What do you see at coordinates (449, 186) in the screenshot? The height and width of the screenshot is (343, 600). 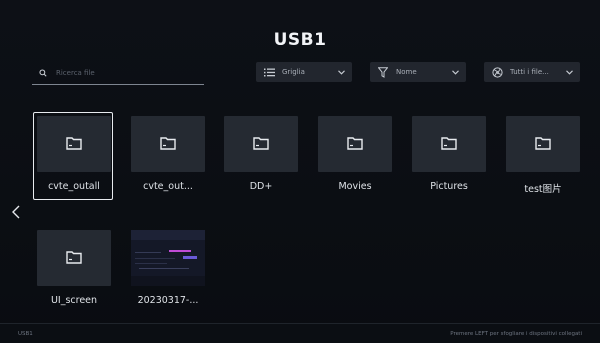 I see `folder-name: Pictures` at bounding box center [449, 186].